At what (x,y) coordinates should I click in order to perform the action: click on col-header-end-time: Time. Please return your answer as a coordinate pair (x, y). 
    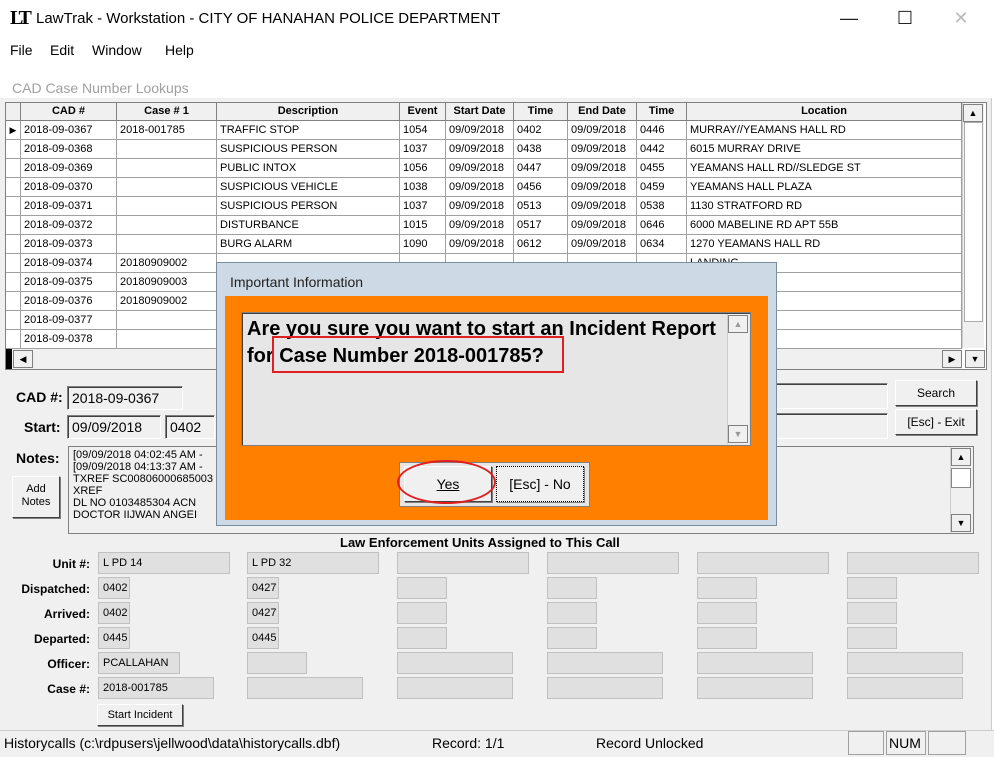
    Looking at the image, I should click on (662, 112).